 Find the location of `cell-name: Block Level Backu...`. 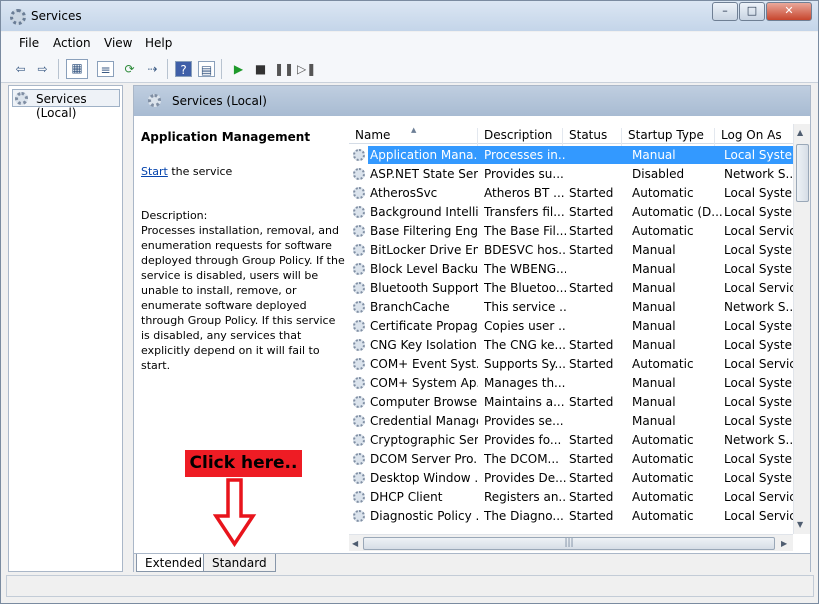

cell-name: Block Level Backu... is located at coordinates (424, 269).